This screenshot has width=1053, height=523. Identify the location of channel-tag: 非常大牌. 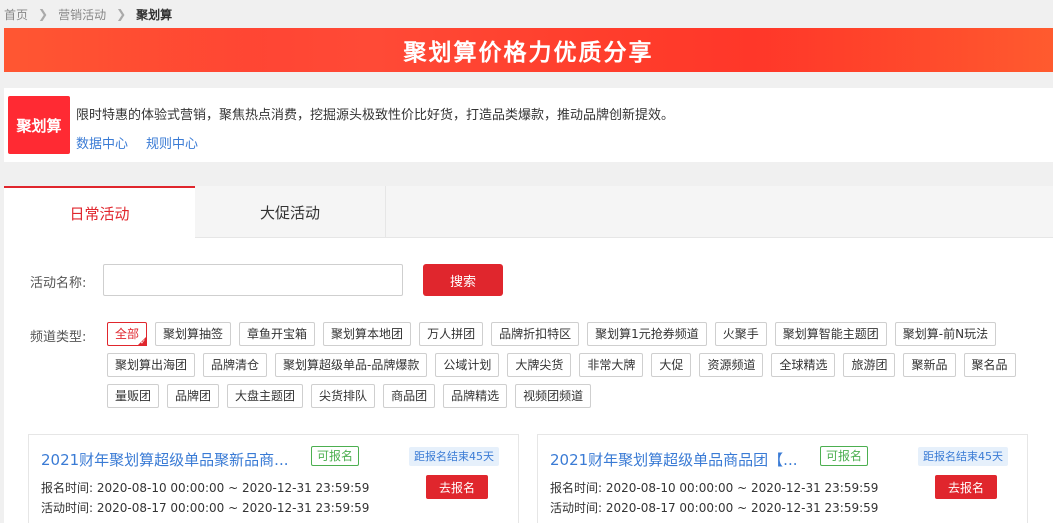
(611, 365).